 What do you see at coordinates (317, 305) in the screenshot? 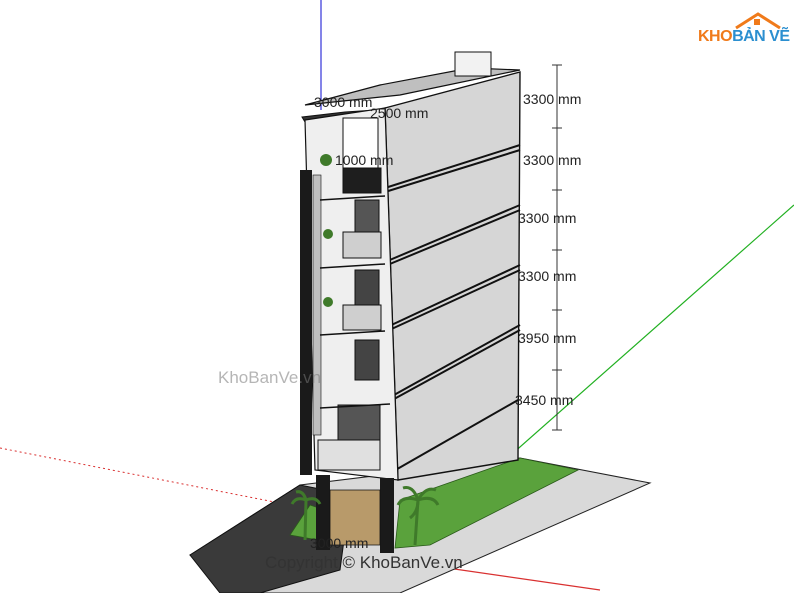
I see `left-strip` at bounding box center [317, 305].